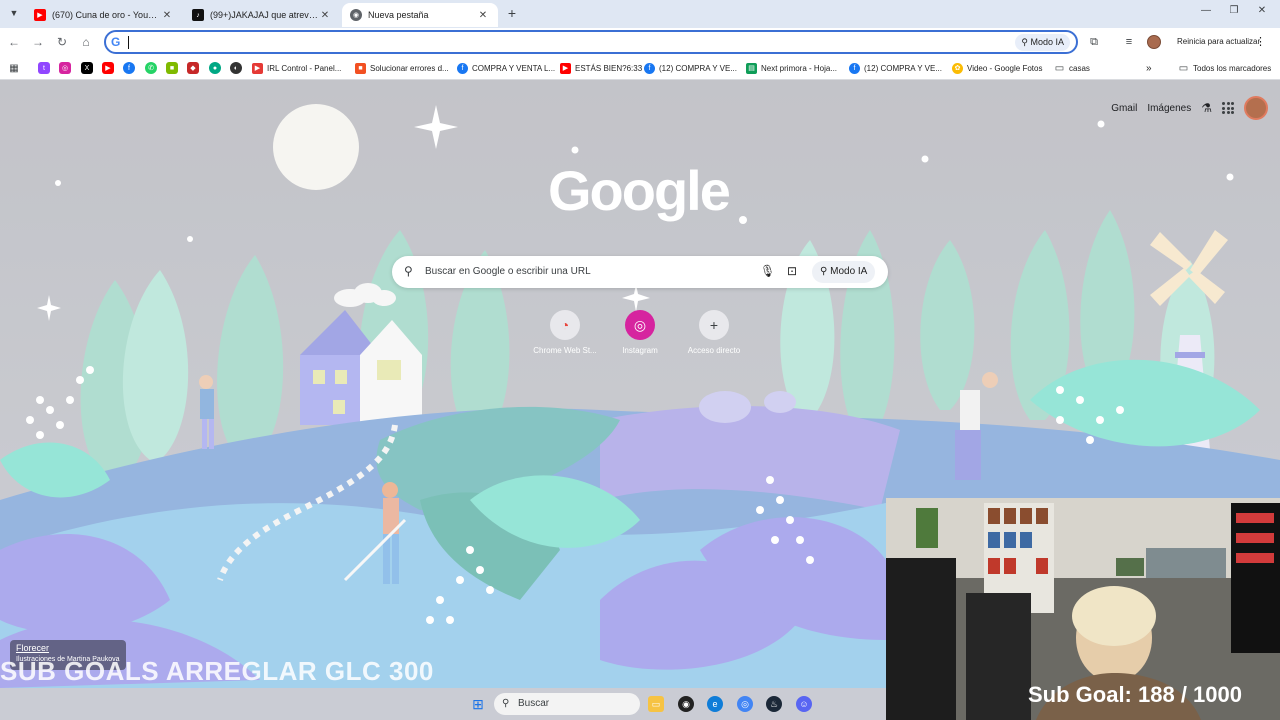 This screenshot has width=1280, height=720. Describe the element at coordinates (151, 68) in the screenshot. I see `whatsapp-icon: ✆` at that location.